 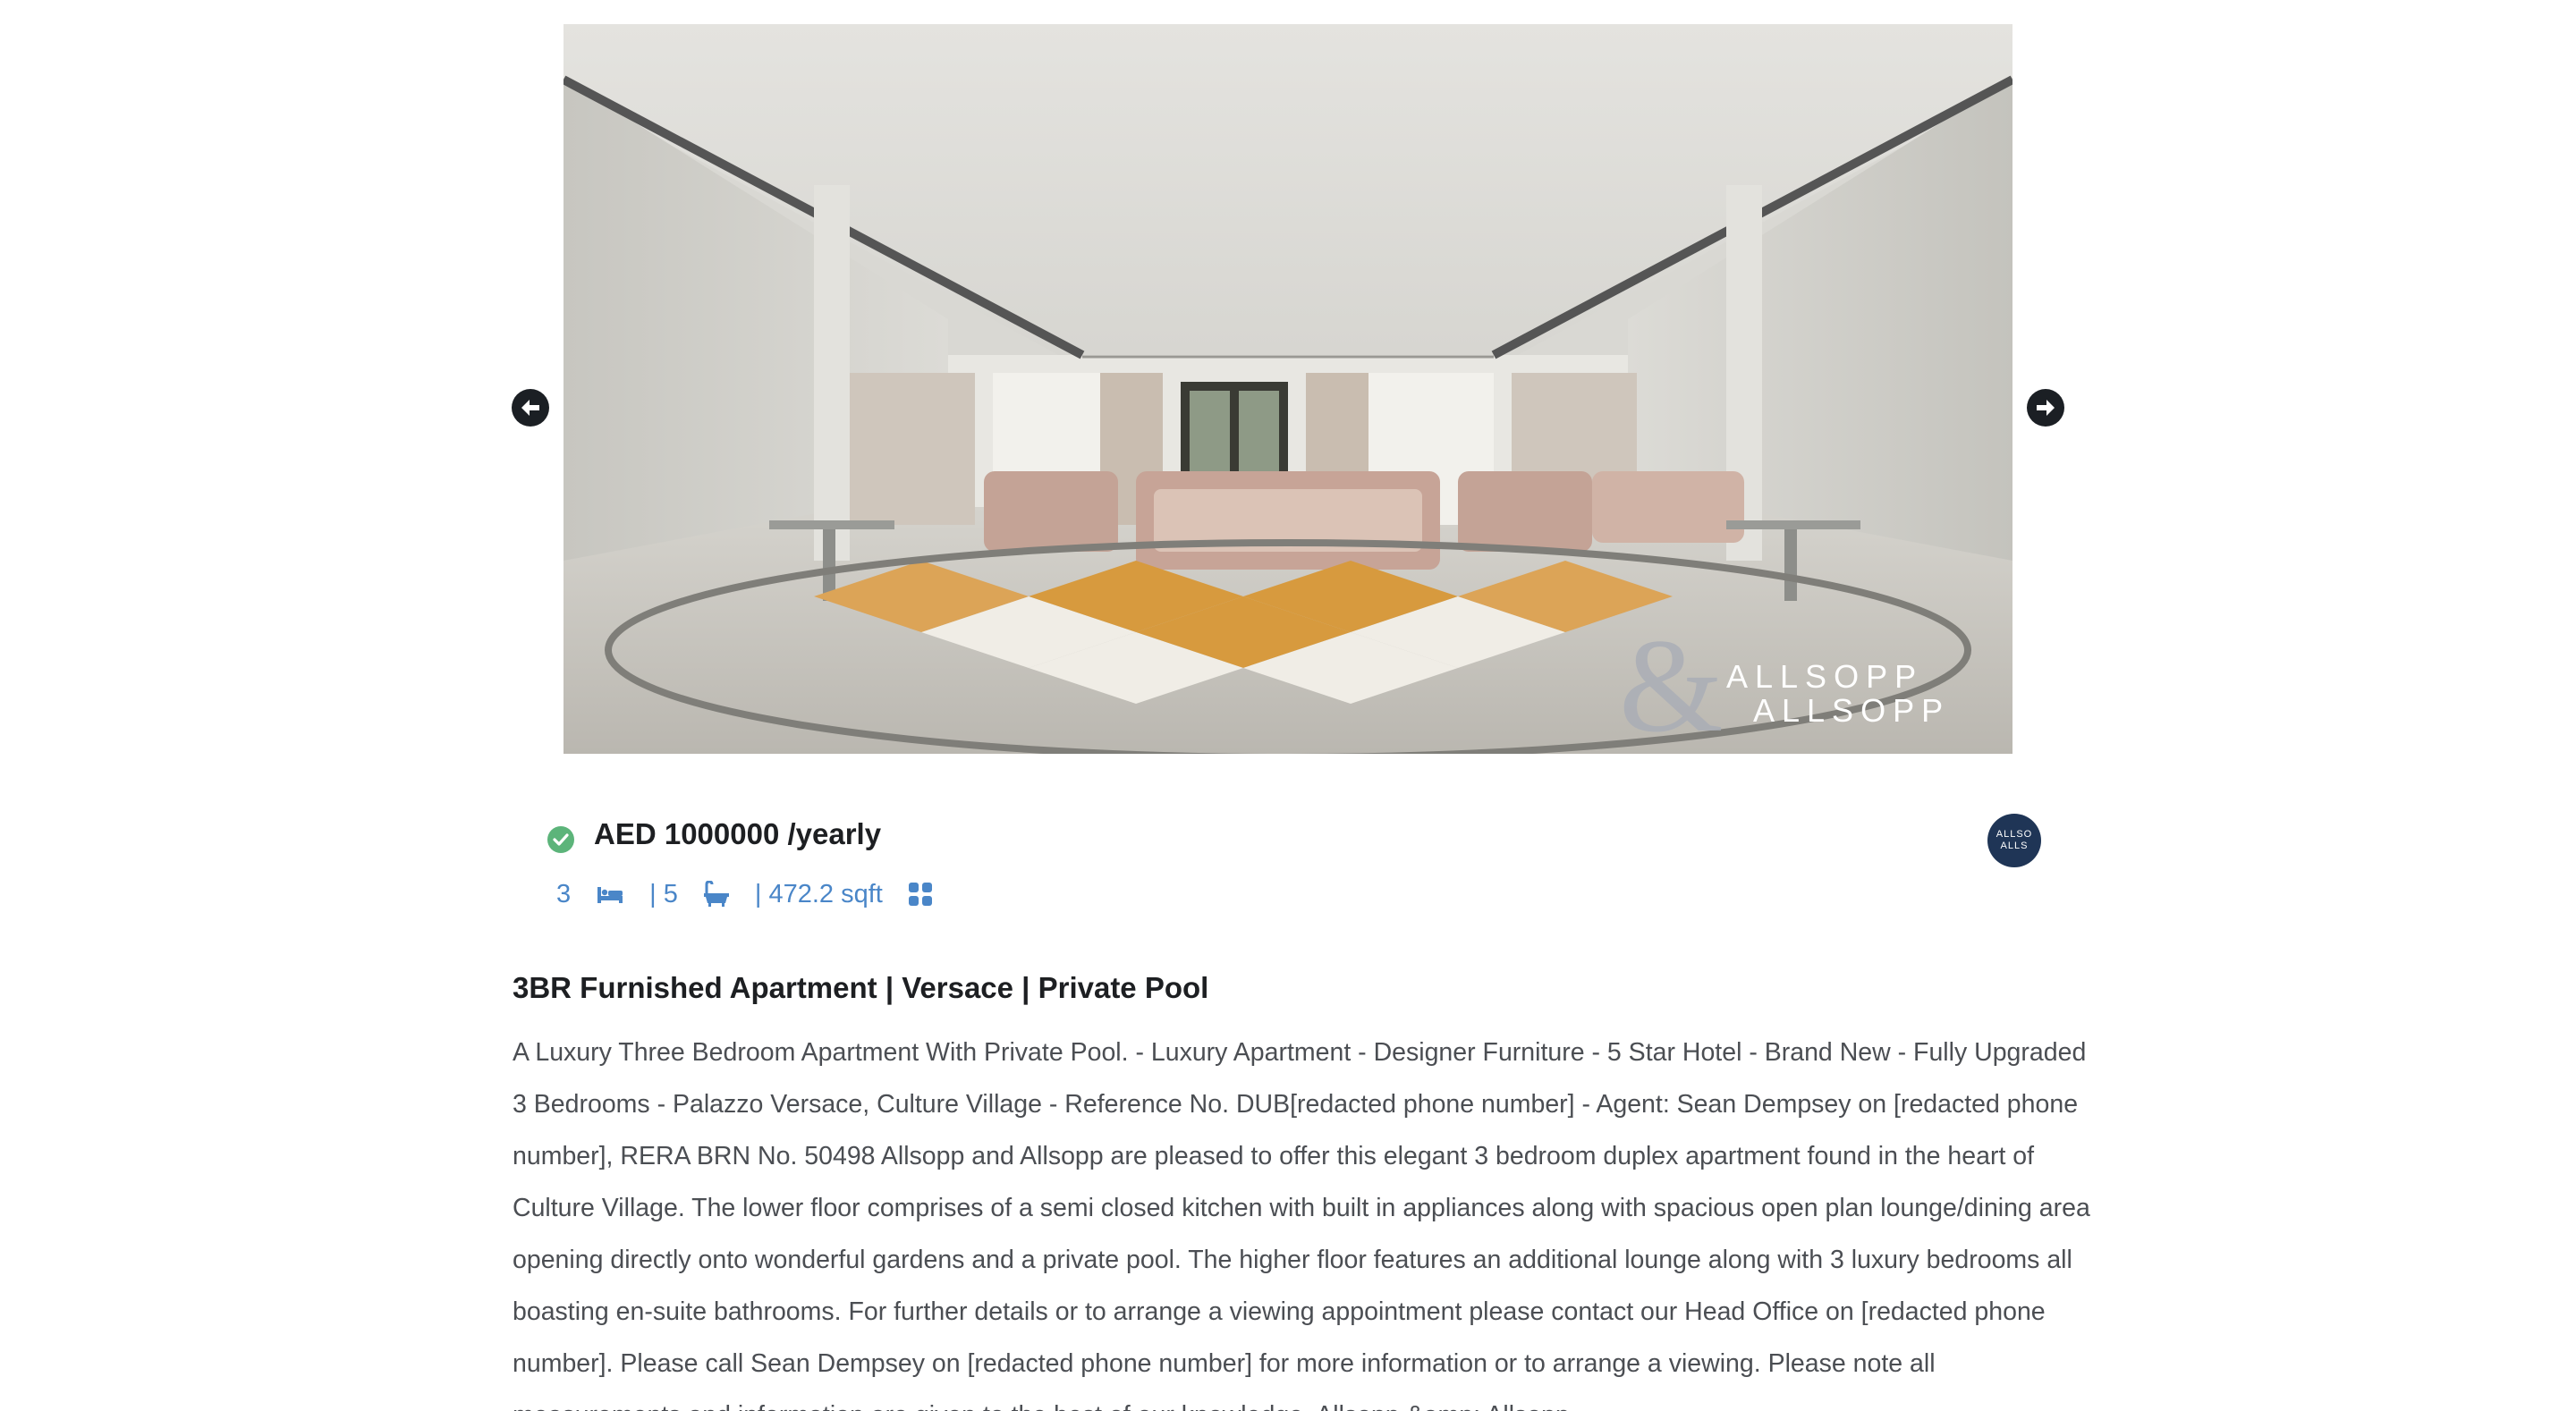 What do you see at coordinates (2014, 846) in the screenshot?
I see `agency-logo-line2: ALLS` at bounding box center [2014, 846].